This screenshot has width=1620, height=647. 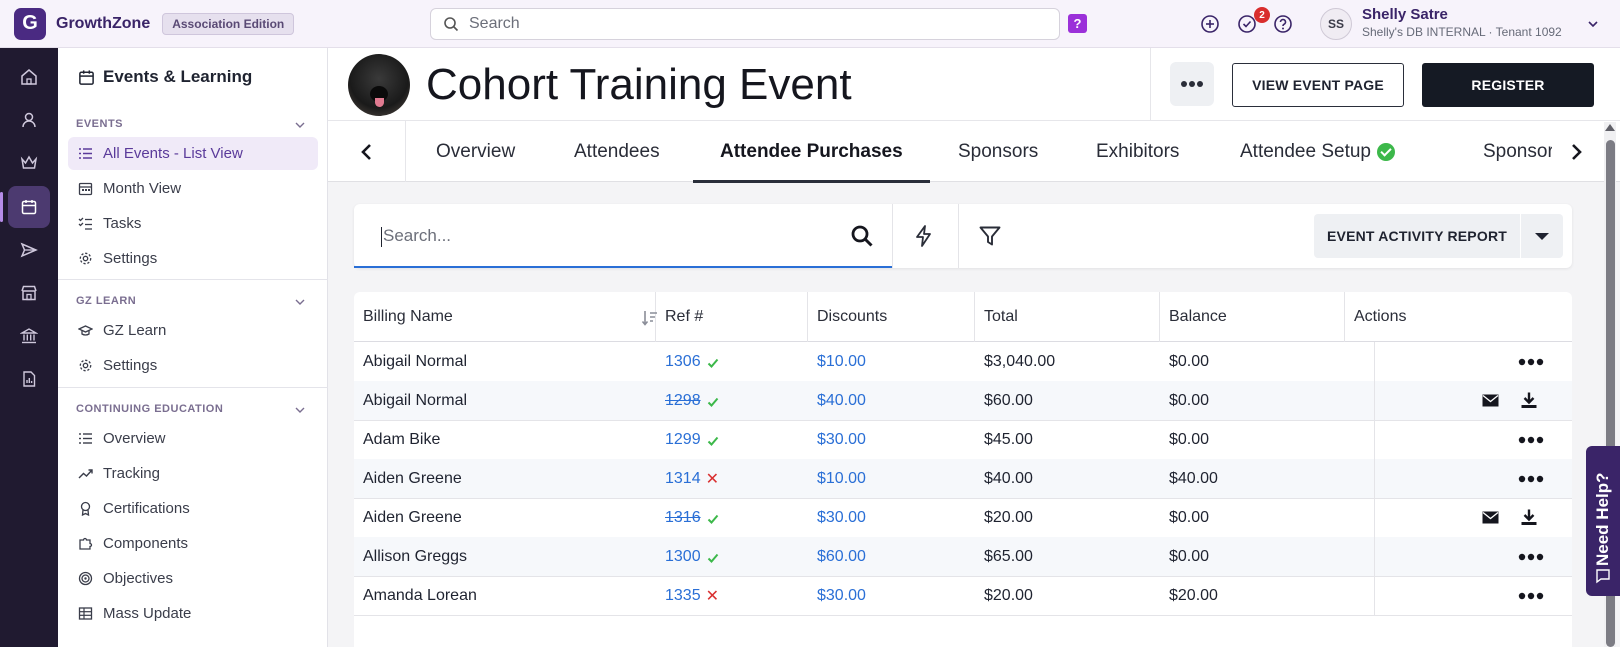 I want to click on sidebar-item-components: Components, so click(x=193, y=543).